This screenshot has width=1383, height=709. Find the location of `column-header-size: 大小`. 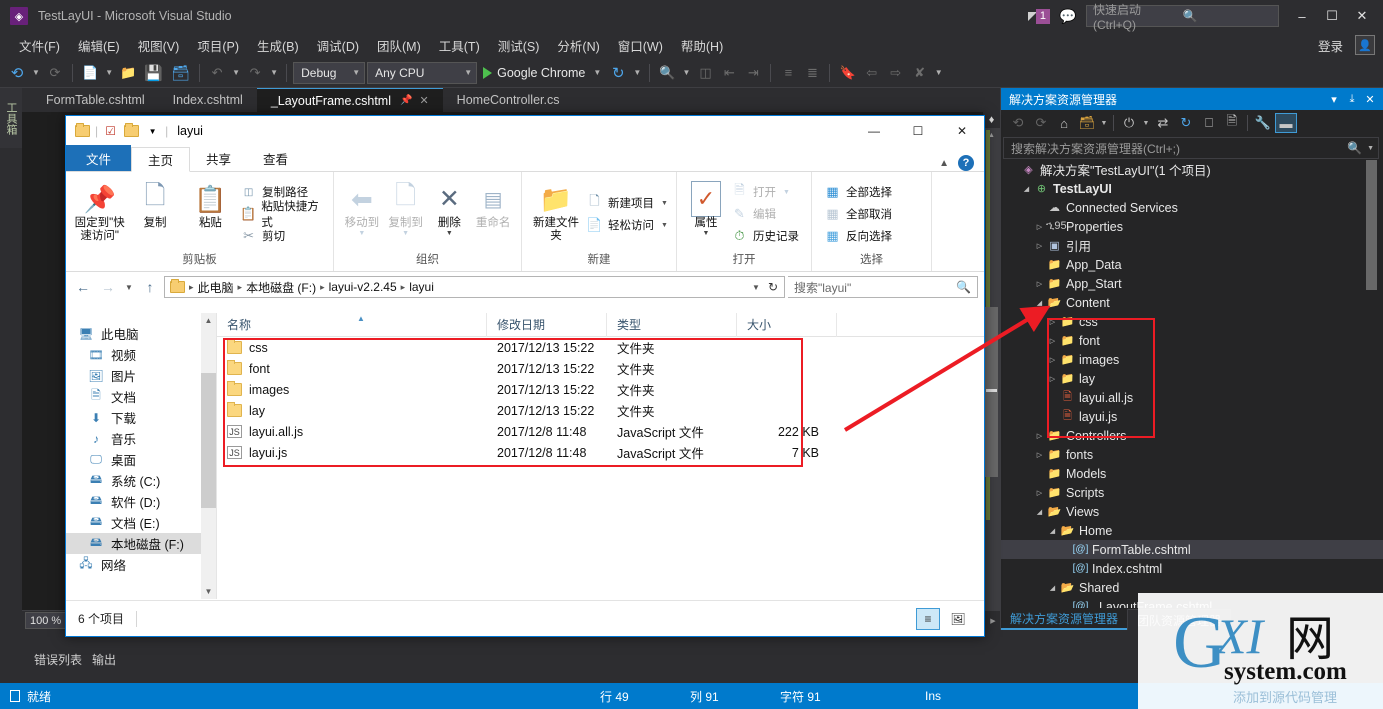

column-header-size: 大小 is located at coordinates (787, 324).